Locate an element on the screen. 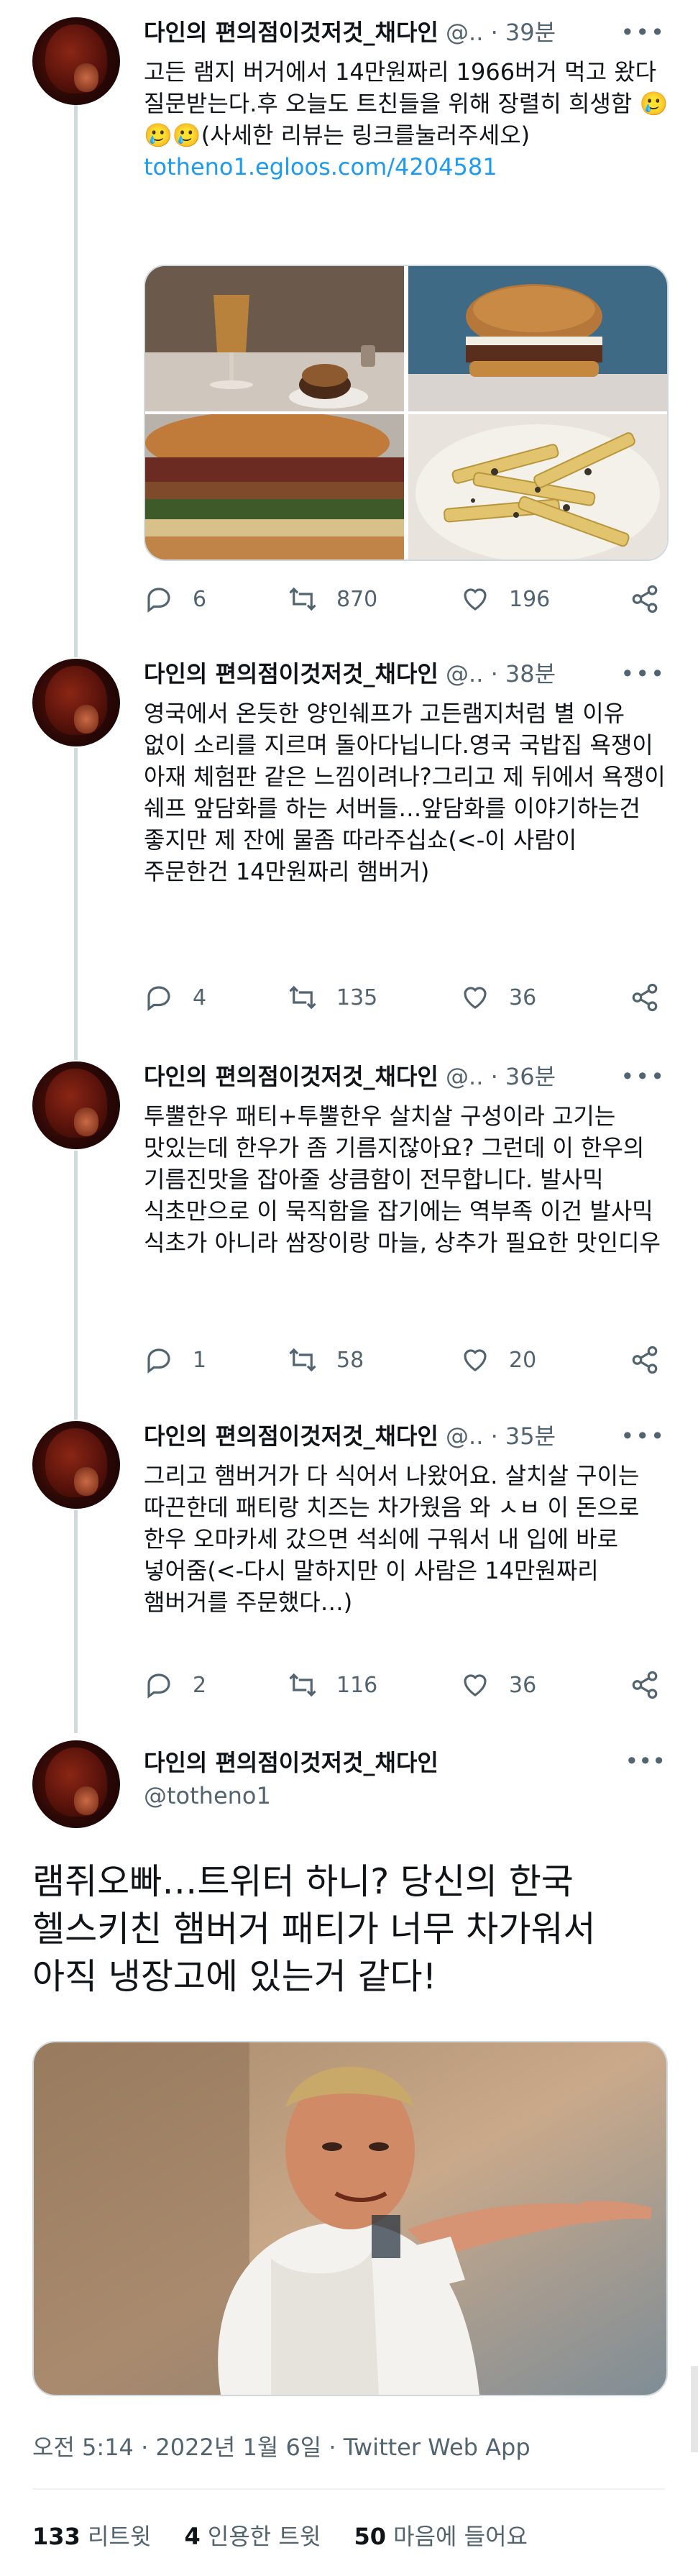  reply-button: 2 is located at coordinates (175, 1685).